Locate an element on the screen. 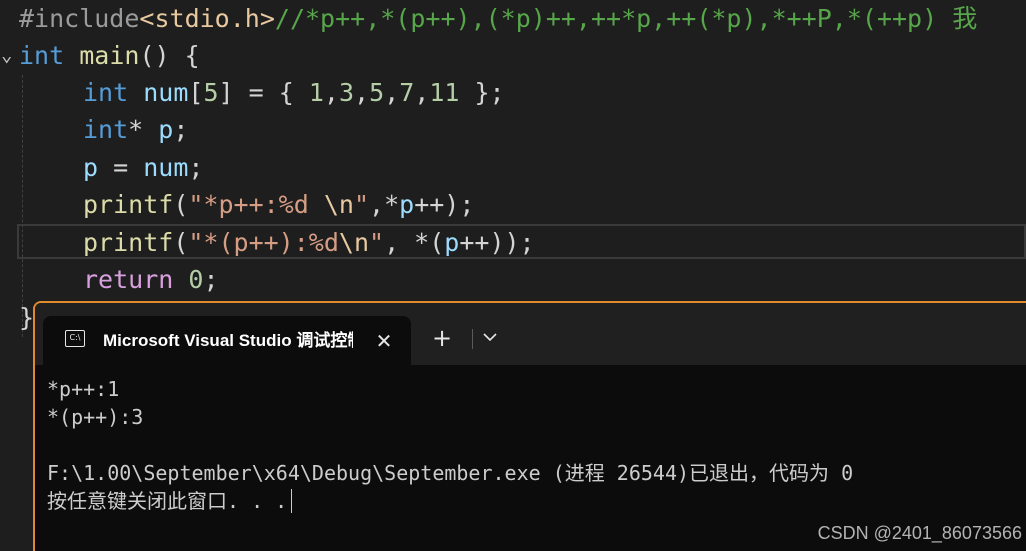  terminal-titlebar: C:\ Microsoft Visual Studio 调试控制台 ✕ + is located at coordinates (530, 334).